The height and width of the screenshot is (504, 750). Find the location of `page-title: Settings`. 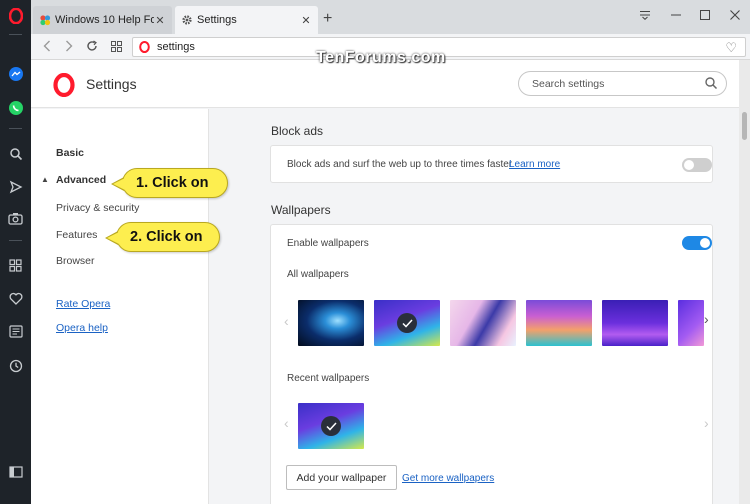

page-title: Settings is located at coordinates (111, 84).